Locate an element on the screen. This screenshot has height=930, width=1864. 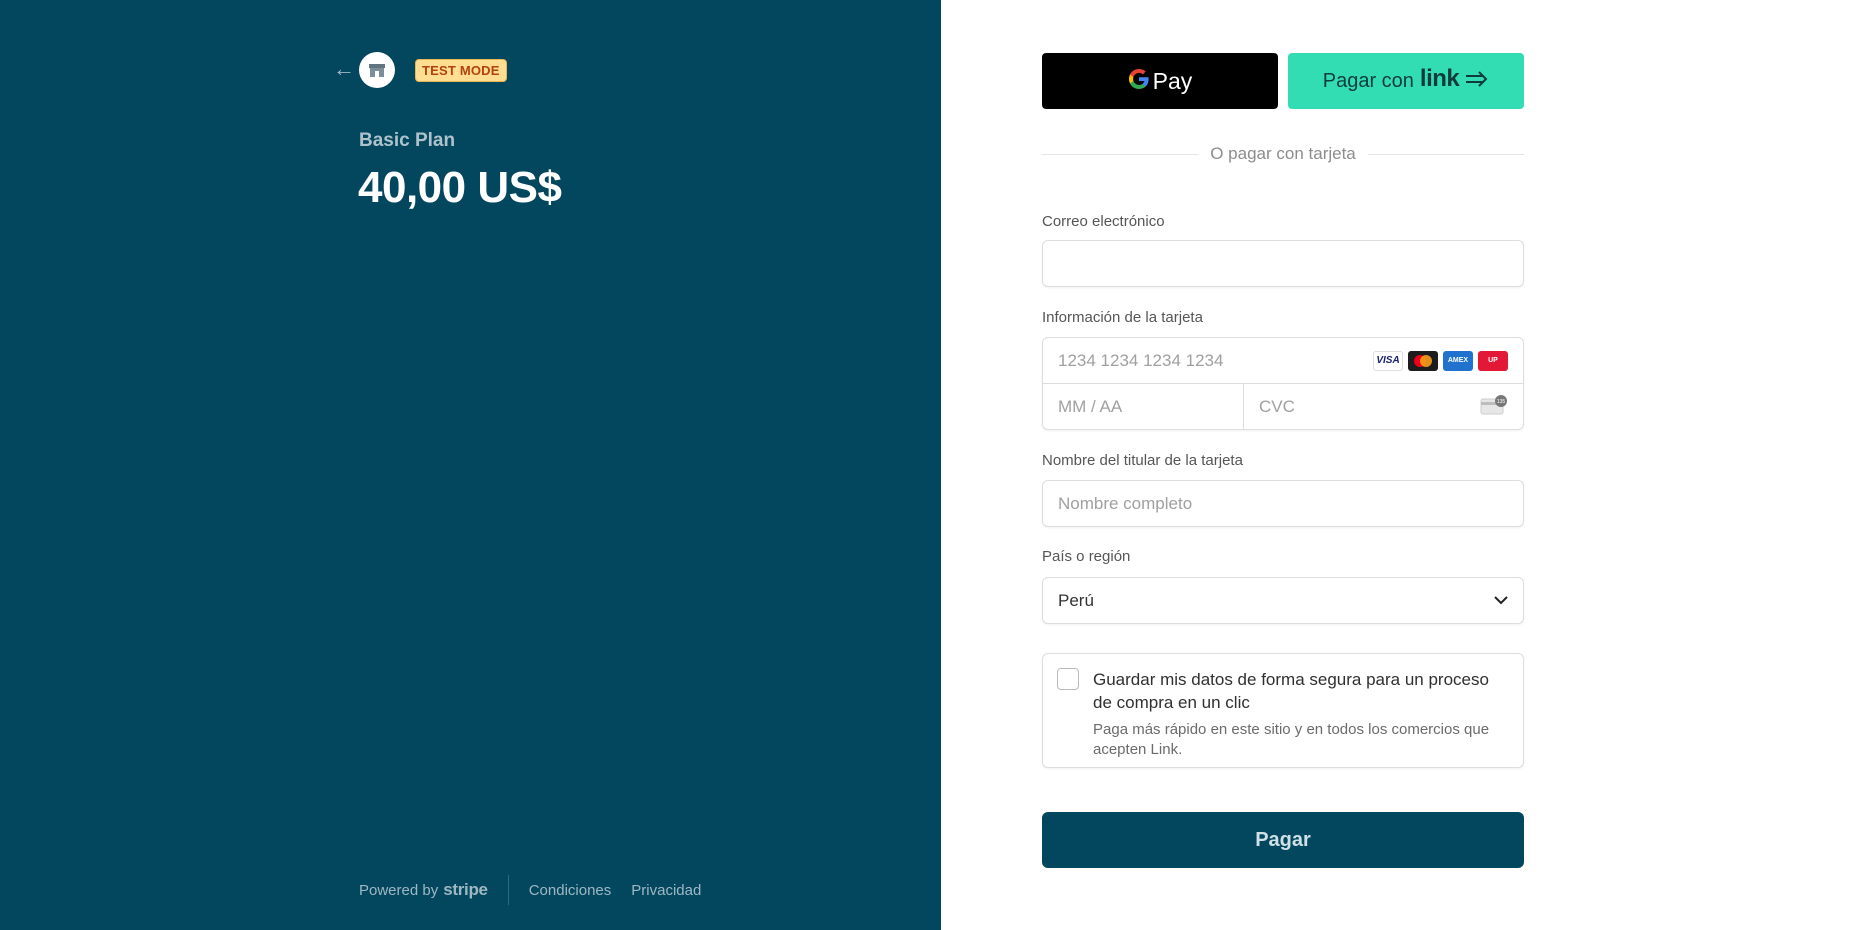
email-field-wrapper is located at coordinates (1283, 263).